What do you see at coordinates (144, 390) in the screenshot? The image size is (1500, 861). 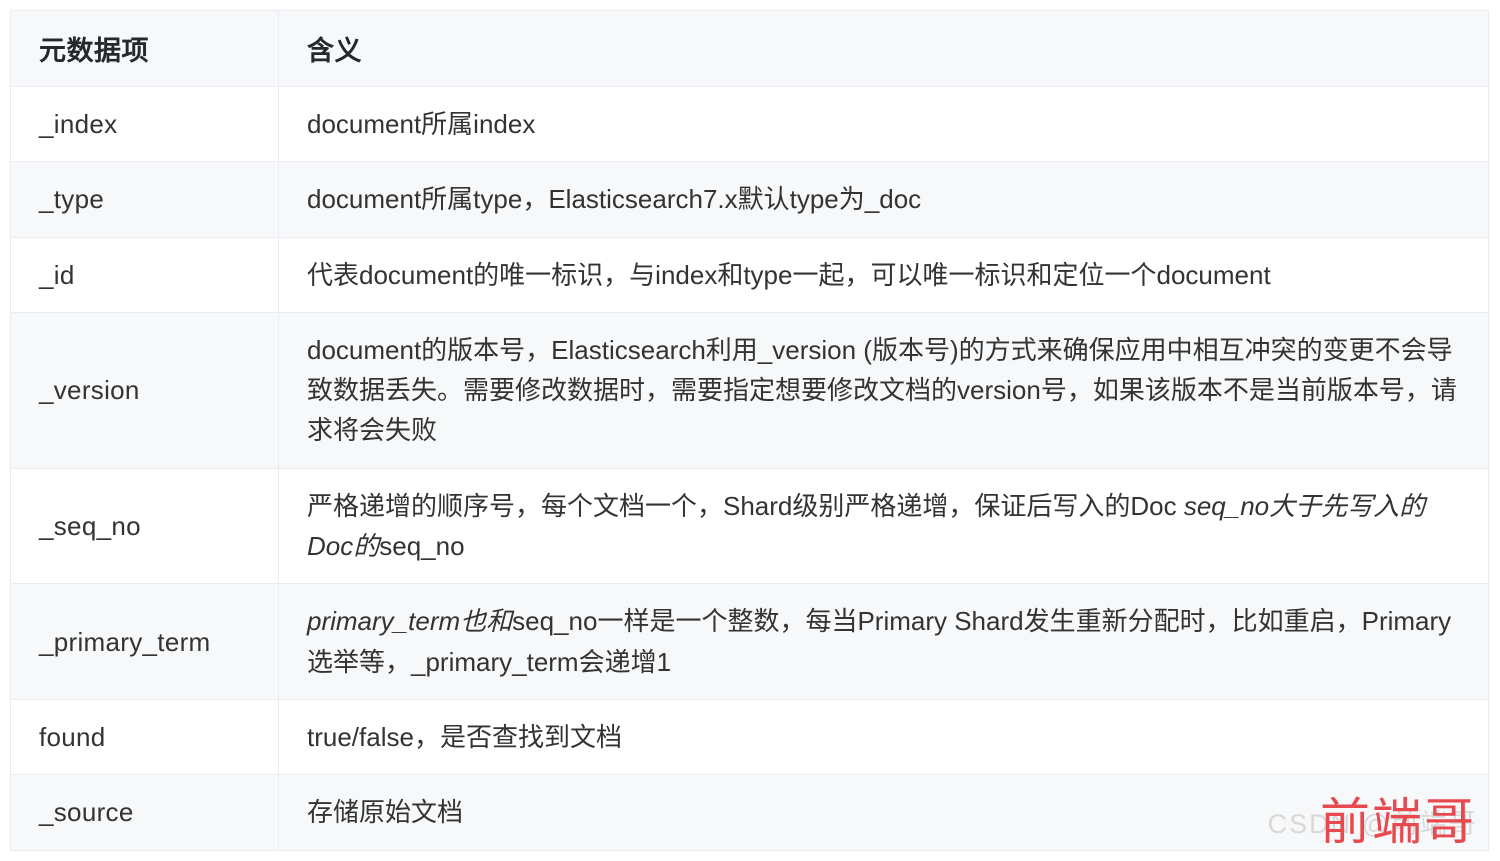 I see `metadata-item-cell: _version` at bounding box center [144, 390].